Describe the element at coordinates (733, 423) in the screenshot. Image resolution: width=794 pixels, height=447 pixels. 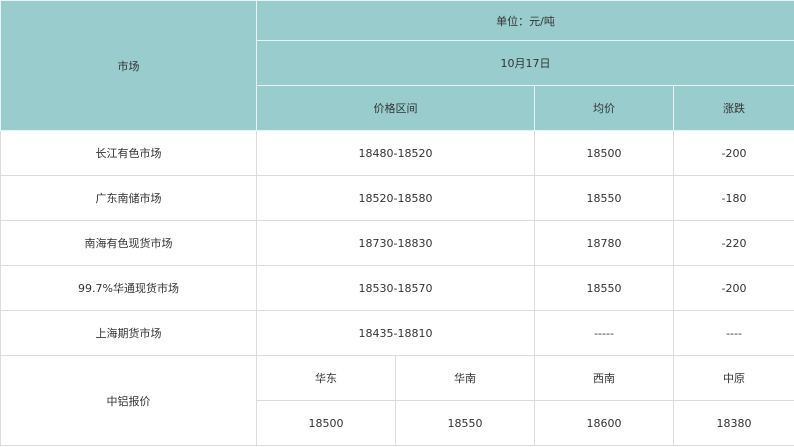
I see `price-central: 18380` at that location.